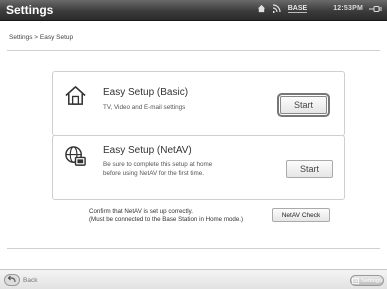  Describe the element at coordinates (147, 150) in the screenshot. I see `easy-setup-netav-title: Easy Setup (NetAV)` at that location.